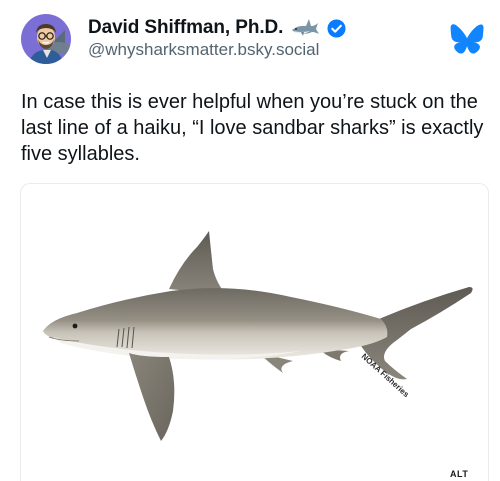  What do you see at coordinates (385, 376) in the screenshot?
I see `image-watermark: NOAA Fisheries` at bounding box center [385, 376].